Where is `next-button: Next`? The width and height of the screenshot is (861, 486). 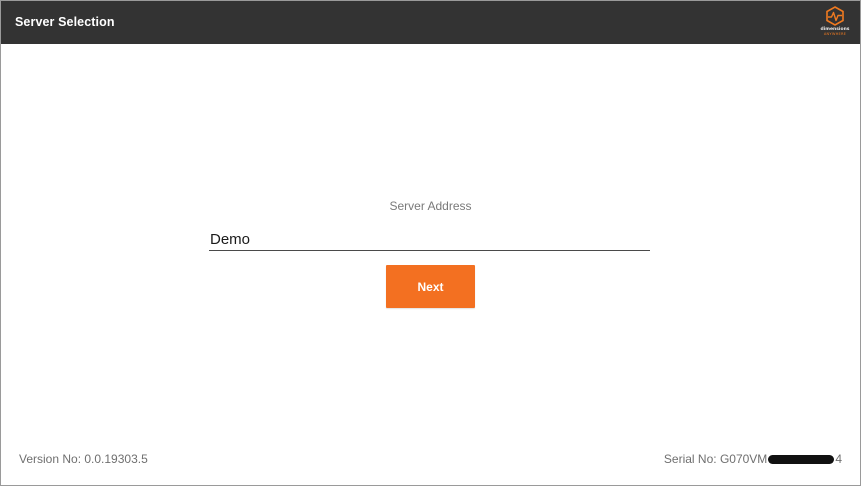 next-button: Next is located at coordinates (430, 286).